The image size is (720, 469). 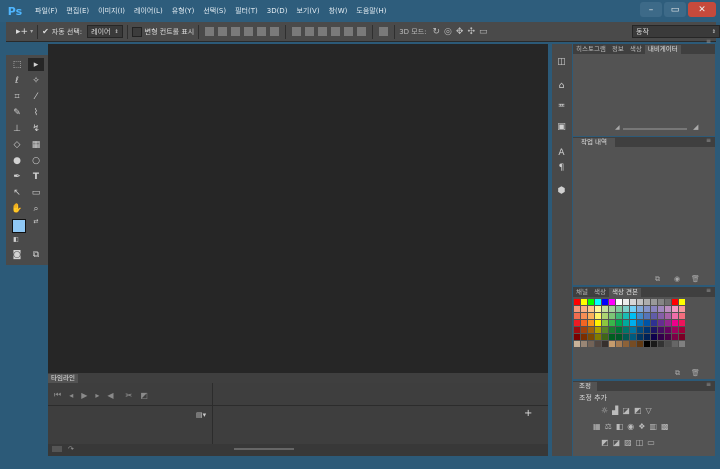 What do you see at coordinates (617, 442) in the screenshot?
I see `posterize-icon: ◪` at bounding box center [617, 442].